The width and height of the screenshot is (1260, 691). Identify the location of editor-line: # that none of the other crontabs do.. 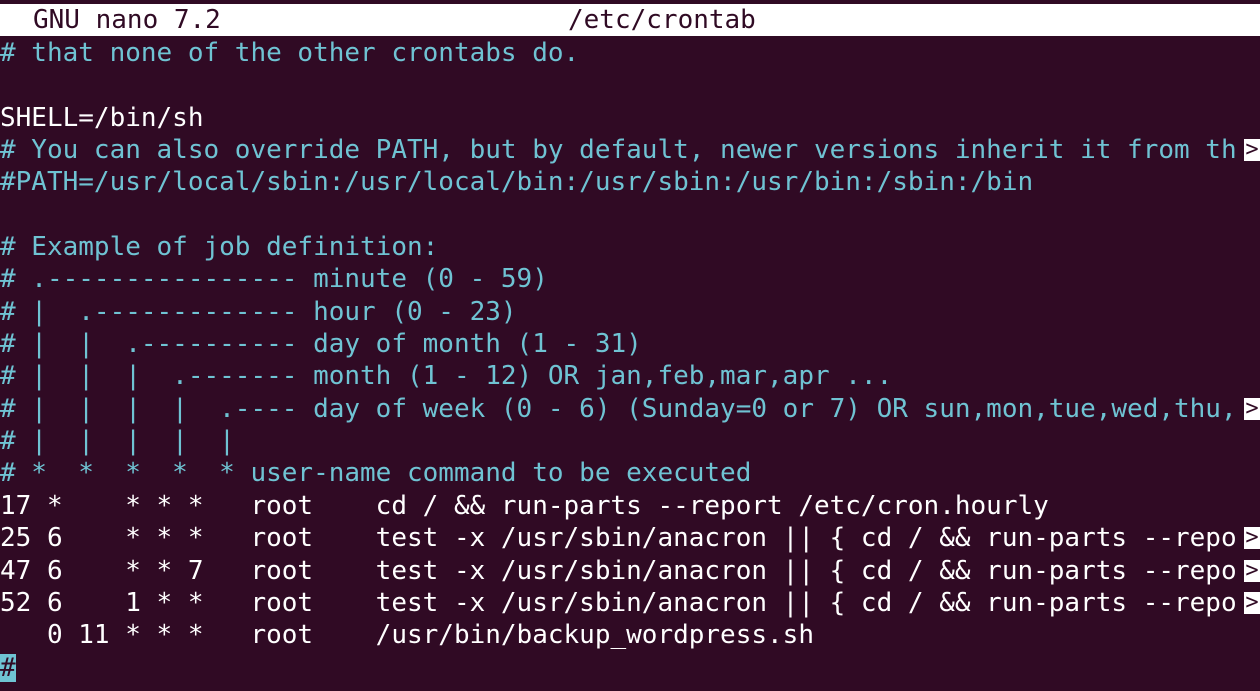
(630, 53).